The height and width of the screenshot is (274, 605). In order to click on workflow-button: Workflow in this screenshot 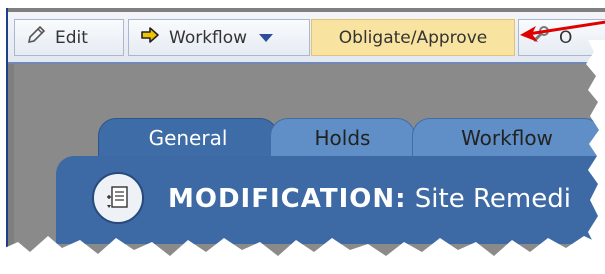, I will do `click(219, 37)`.